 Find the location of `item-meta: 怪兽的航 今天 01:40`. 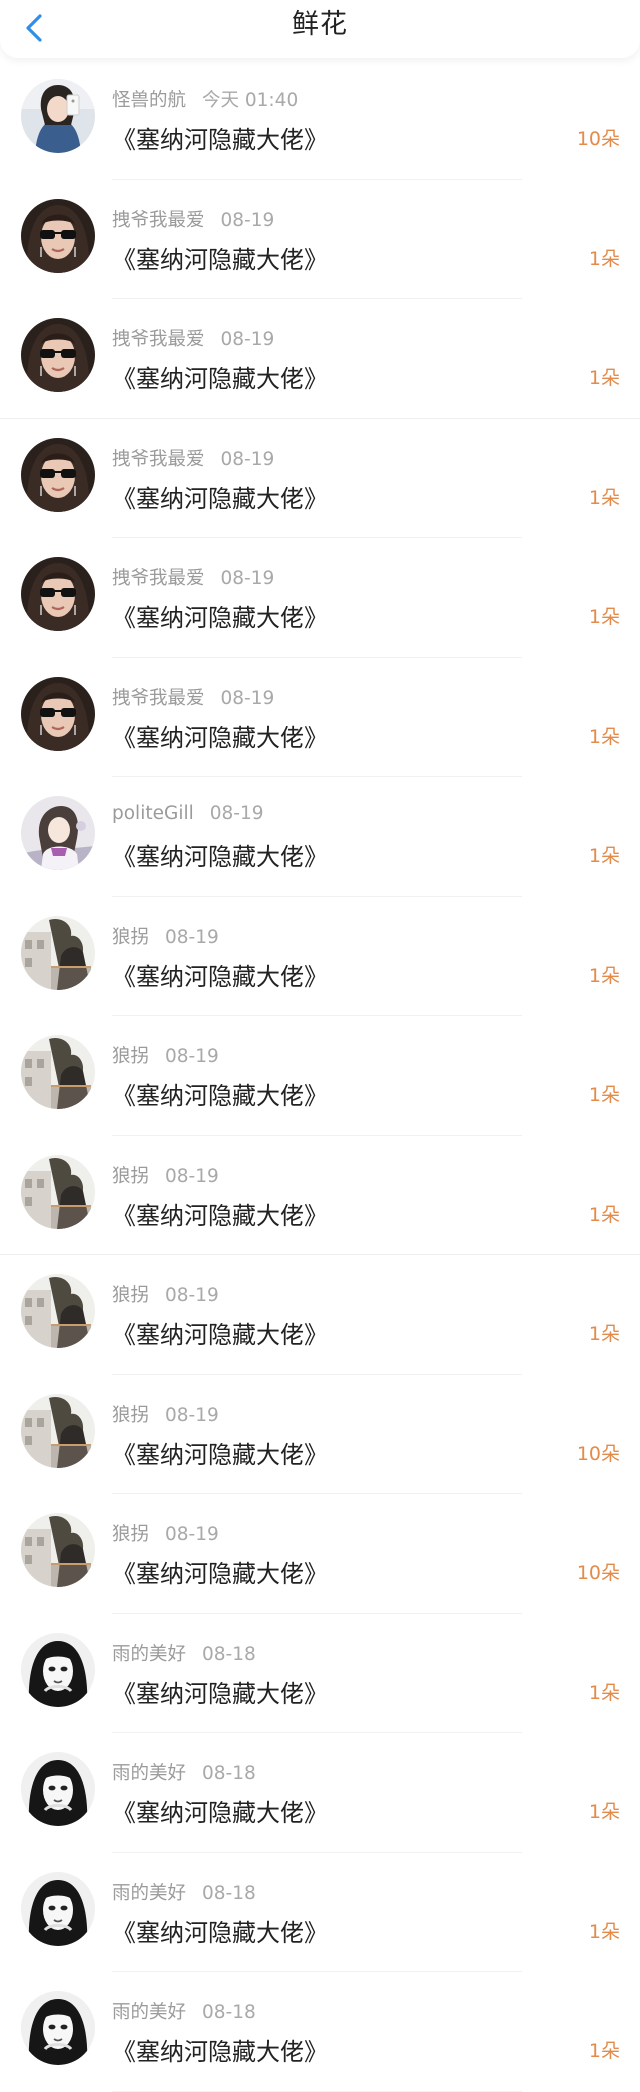

item-meta: 怪兽的航 今天 01:40 is located at coordinates (205, 99).